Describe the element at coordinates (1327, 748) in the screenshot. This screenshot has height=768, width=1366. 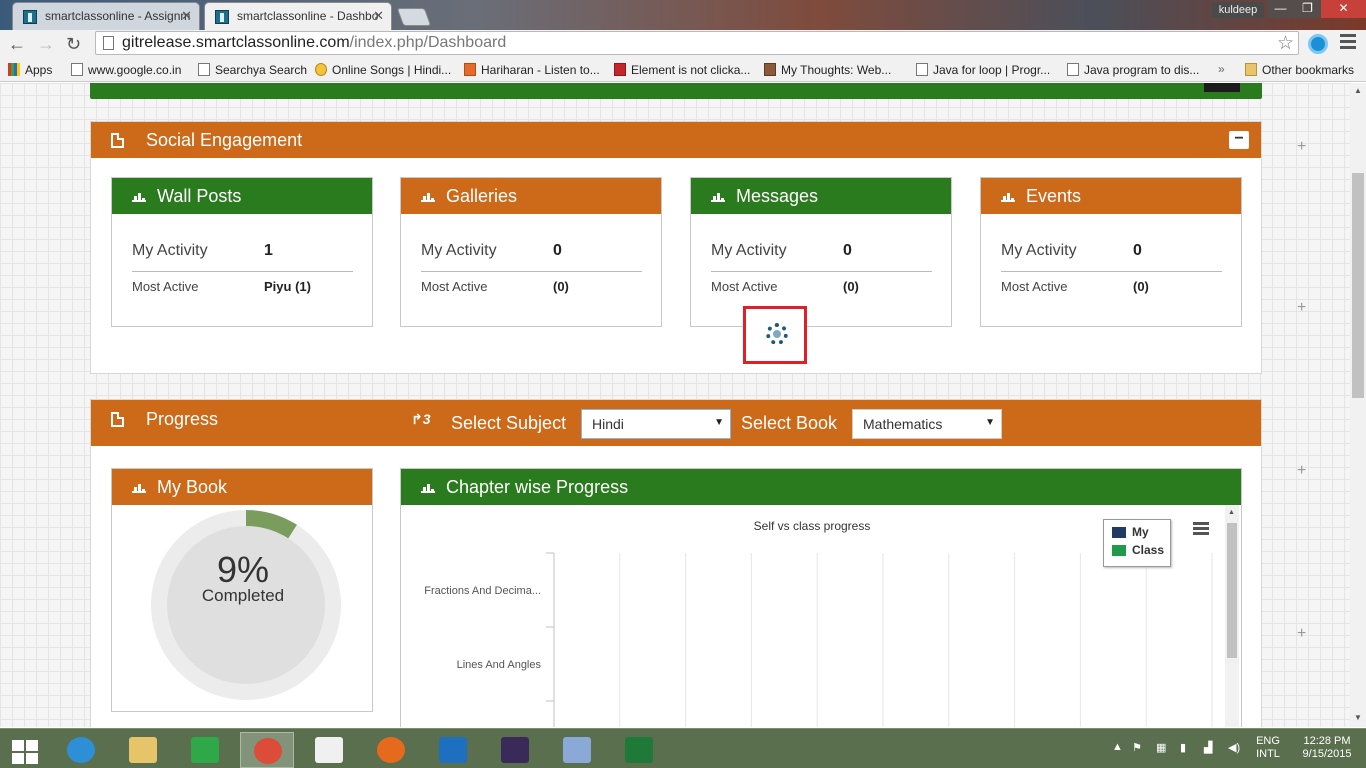
I see `system-clock: 12:28 PM 9/15/2015` at that location.